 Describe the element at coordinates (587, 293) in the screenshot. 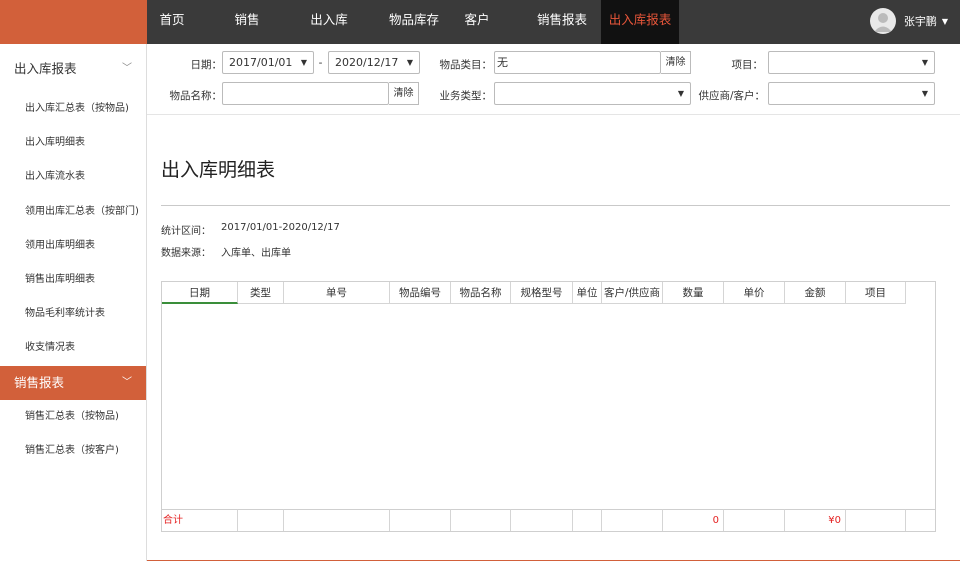

I see `column-header-unit: 单位` at that location.